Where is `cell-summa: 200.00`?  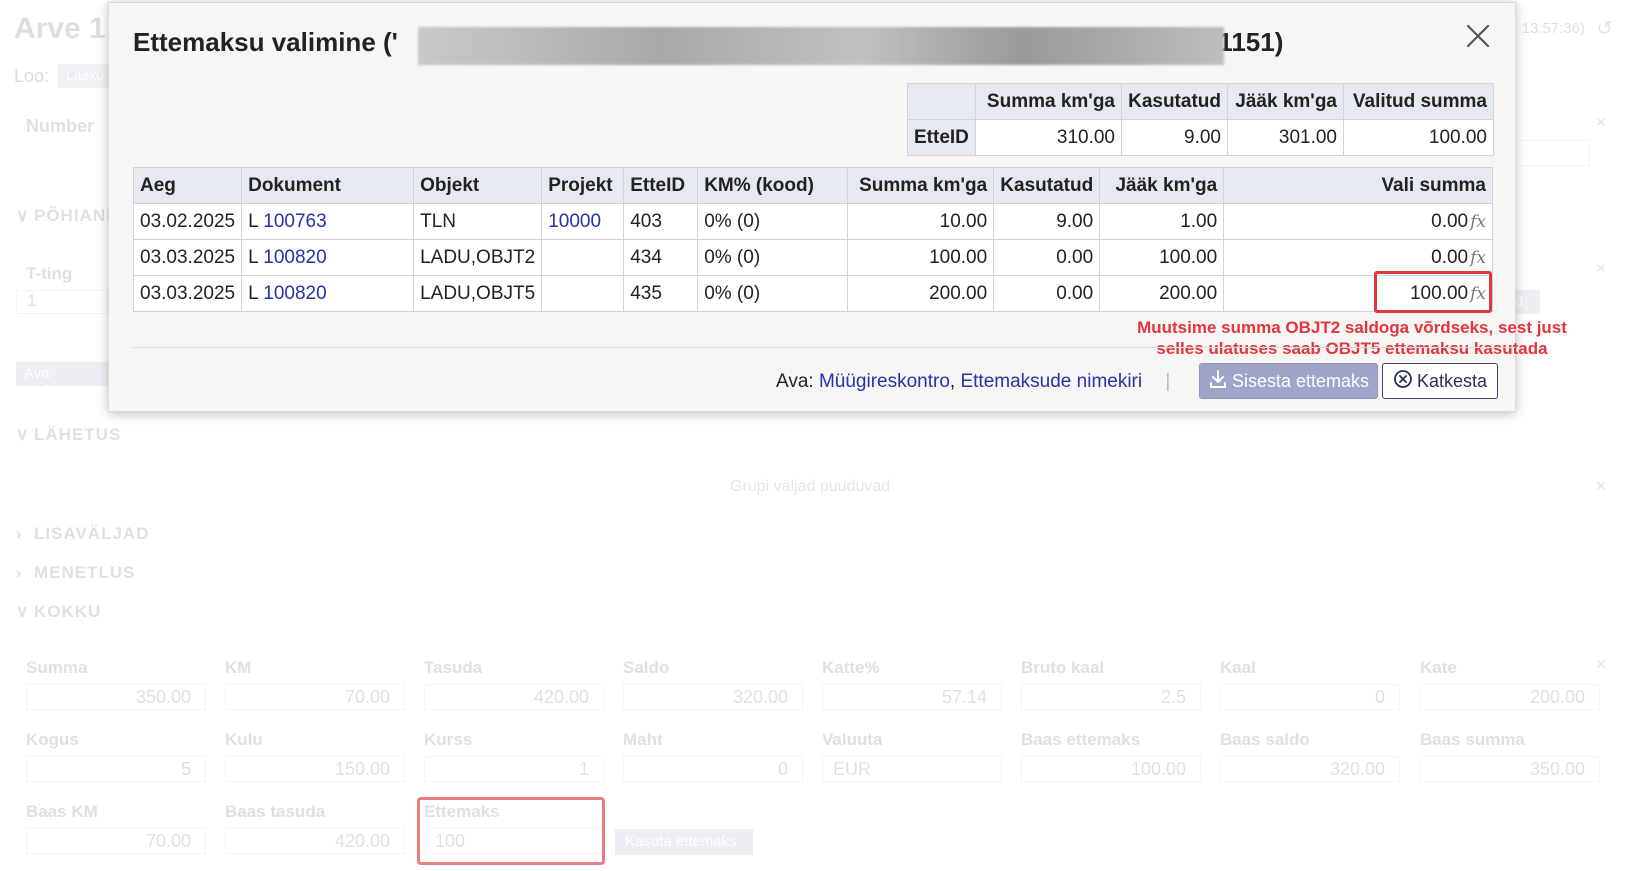 cell-summa: 200.00 is located at coordinates (921, 293).